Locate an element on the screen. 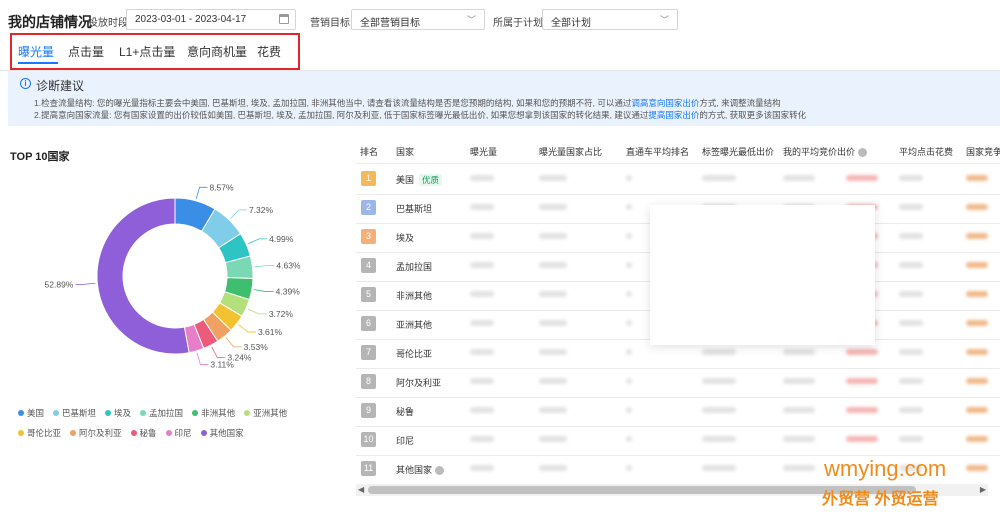 This screenshot has height=514, width=1000. legend-item: 秘鲁 is located at coordinates (143, 433).